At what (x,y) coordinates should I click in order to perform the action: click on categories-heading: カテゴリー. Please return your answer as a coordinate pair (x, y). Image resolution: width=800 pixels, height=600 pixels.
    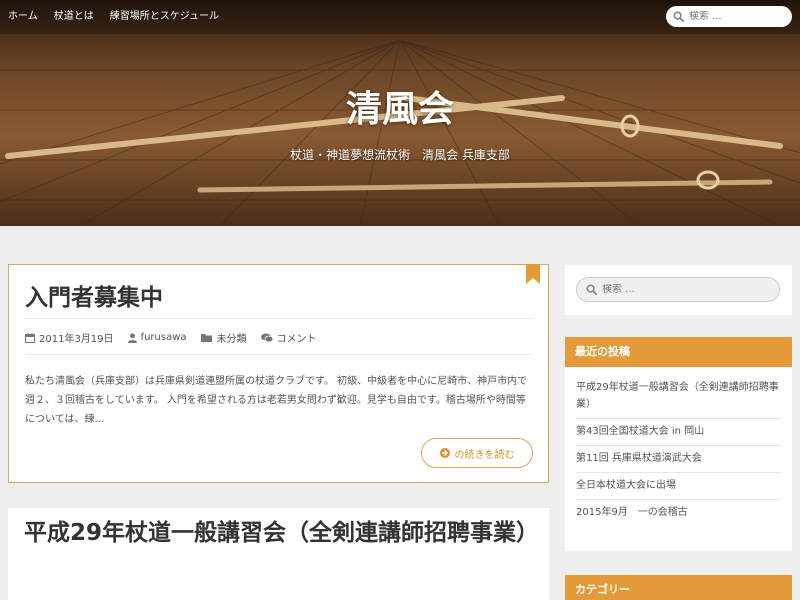
    Looking at the image, I should click on (678, 587).